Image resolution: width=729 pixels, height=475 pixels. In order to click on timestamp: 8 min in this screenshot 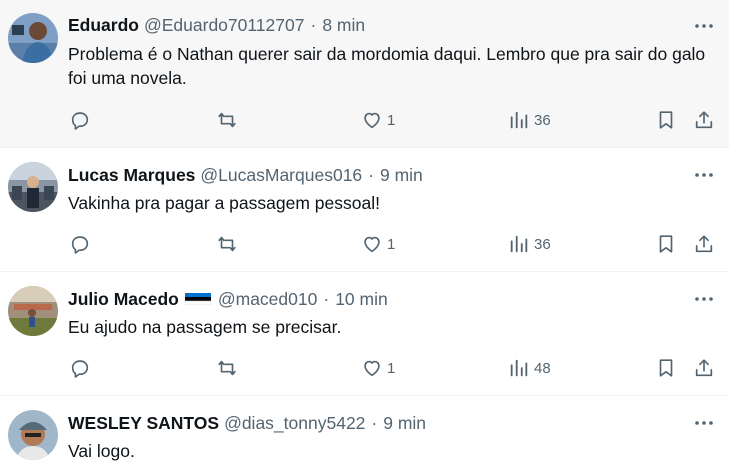, I will do `click(343, 25)`.